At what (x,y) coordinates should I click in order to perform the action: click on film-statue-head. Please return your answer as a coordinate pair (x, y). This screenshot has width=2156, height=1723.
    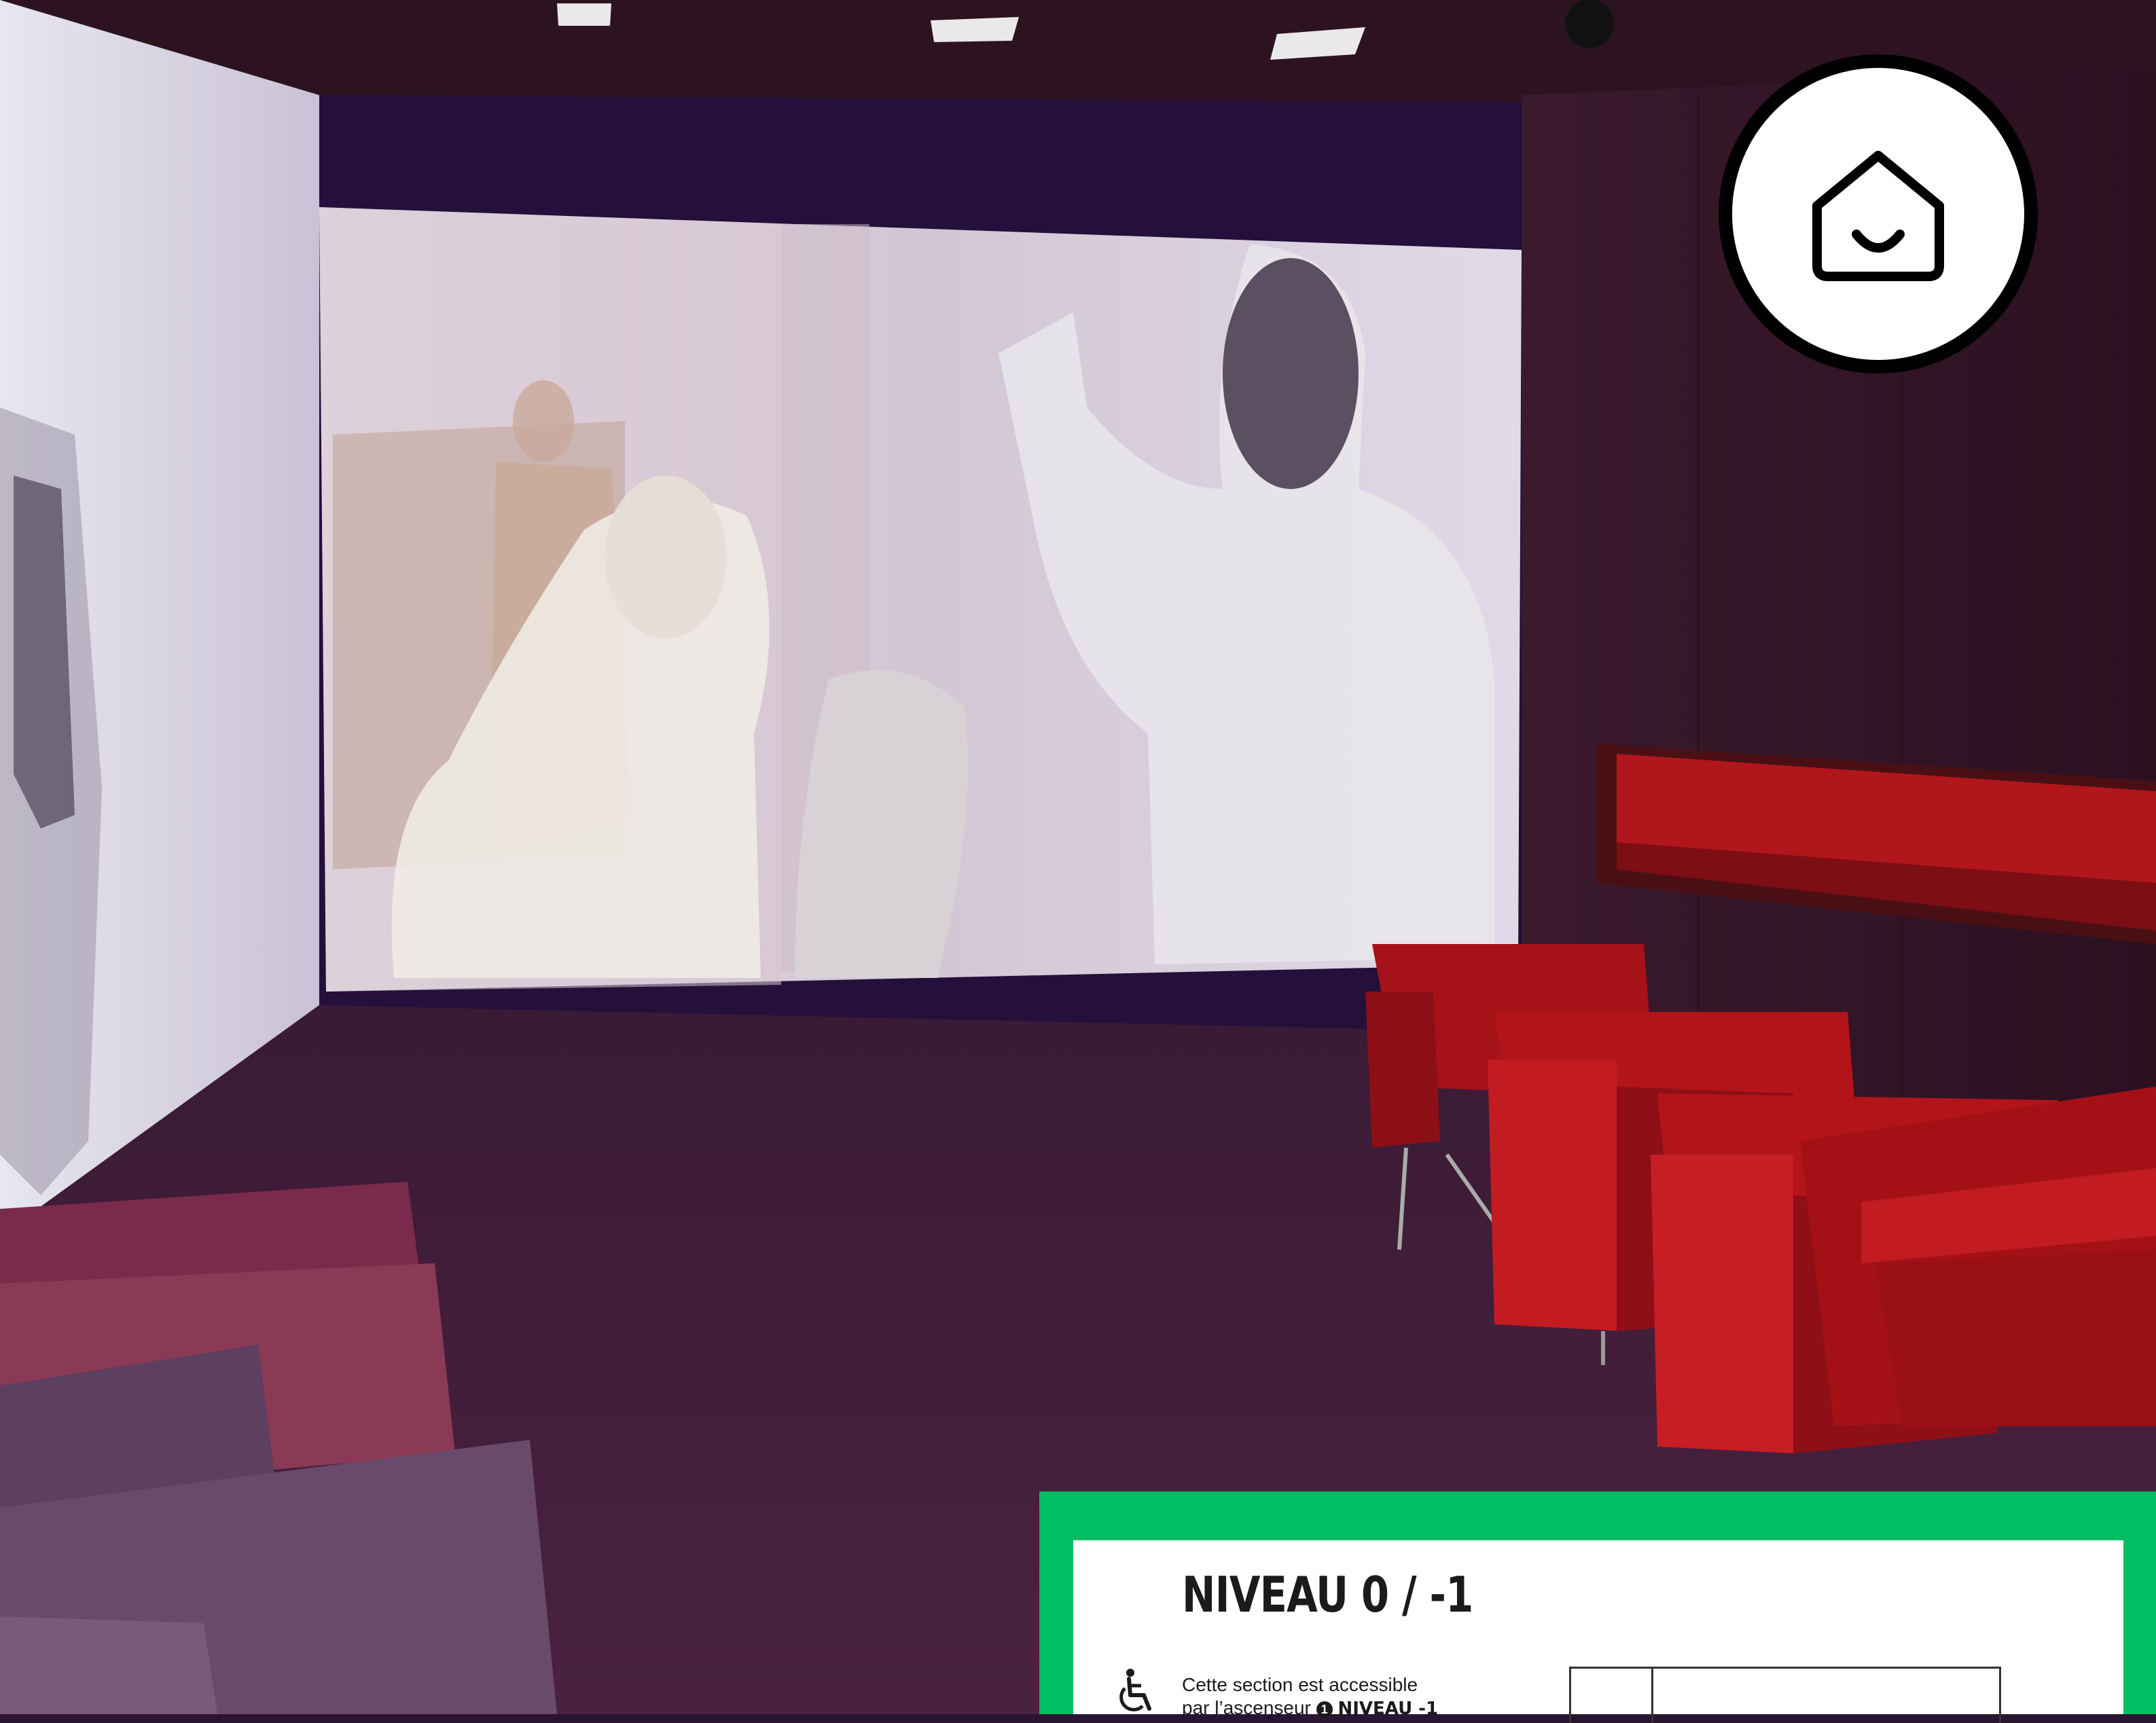
    Looking at the image, I should click on (543, 421).